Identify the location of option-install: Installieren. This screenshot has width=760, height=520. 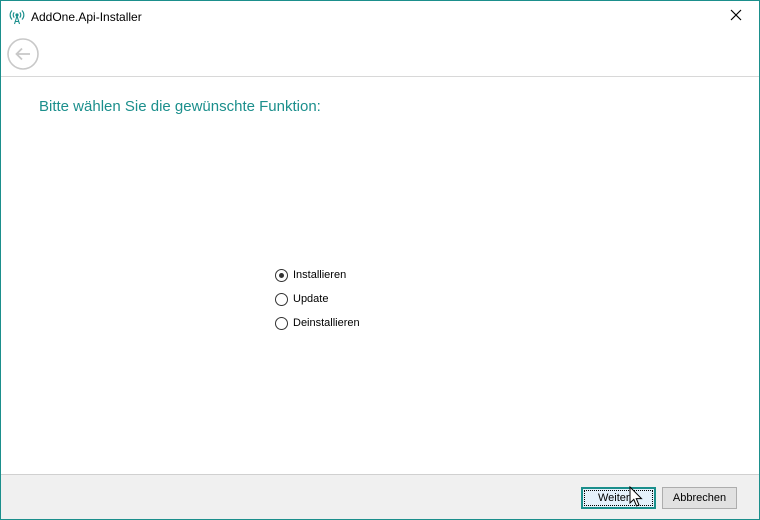
(317, 275).